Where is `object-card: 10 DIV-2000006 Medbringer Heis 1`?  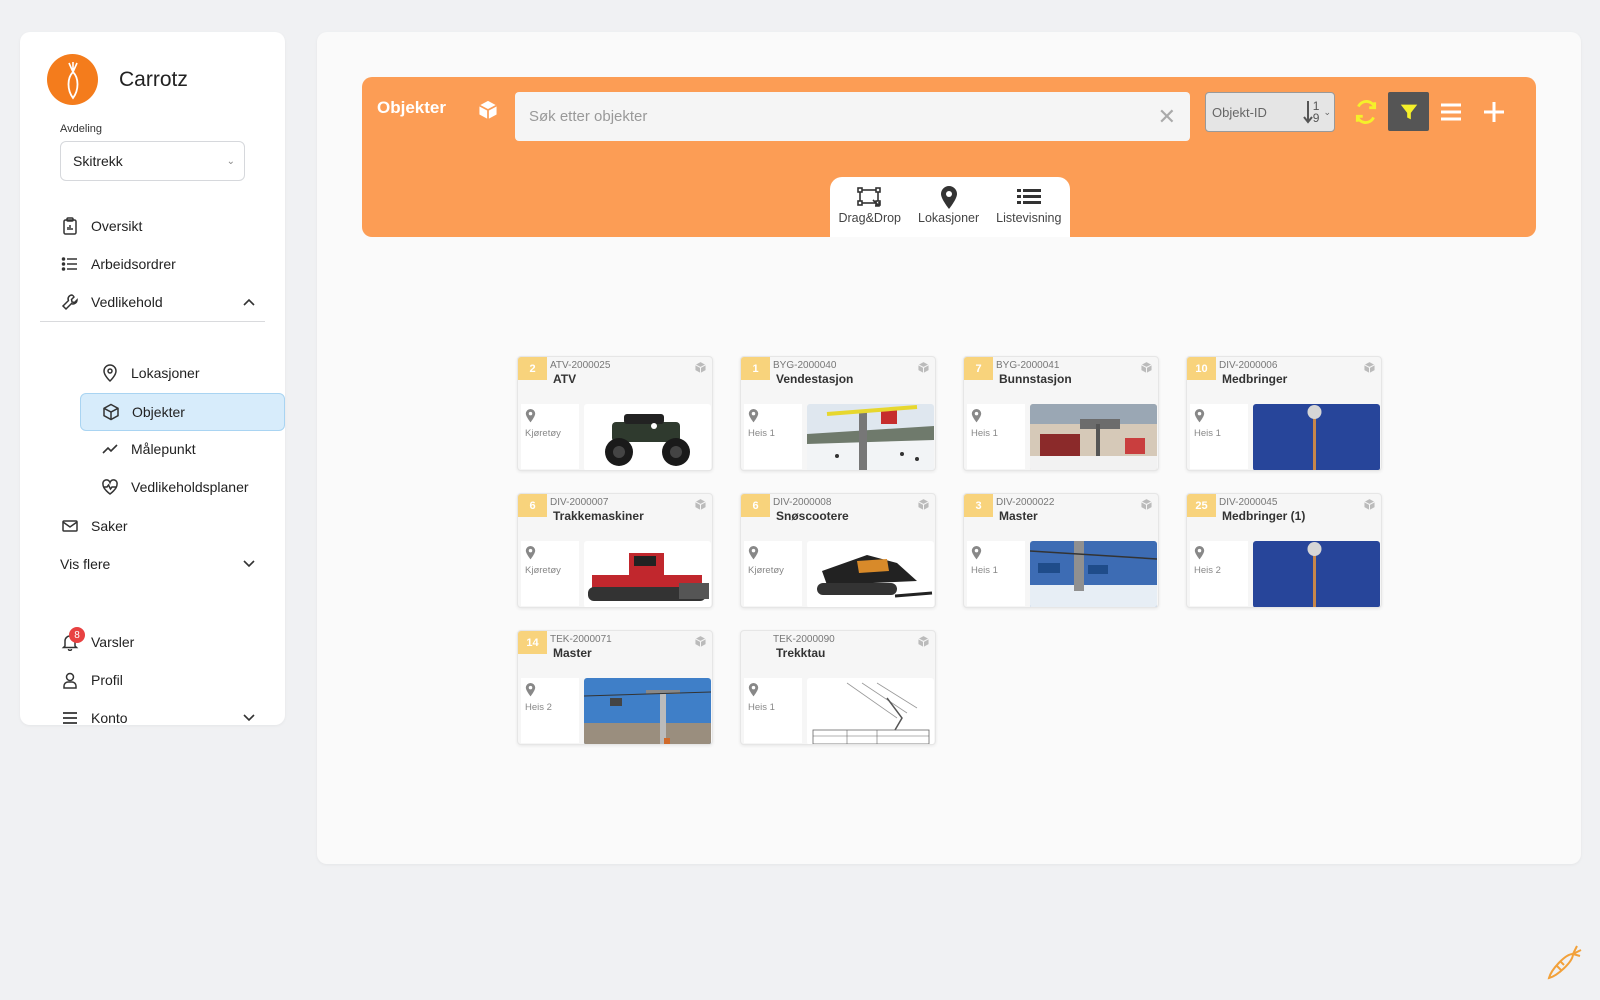
object-card: 10 DIV-2000006 Medbringer Heis 1 is located at coordinates (1284, 413).